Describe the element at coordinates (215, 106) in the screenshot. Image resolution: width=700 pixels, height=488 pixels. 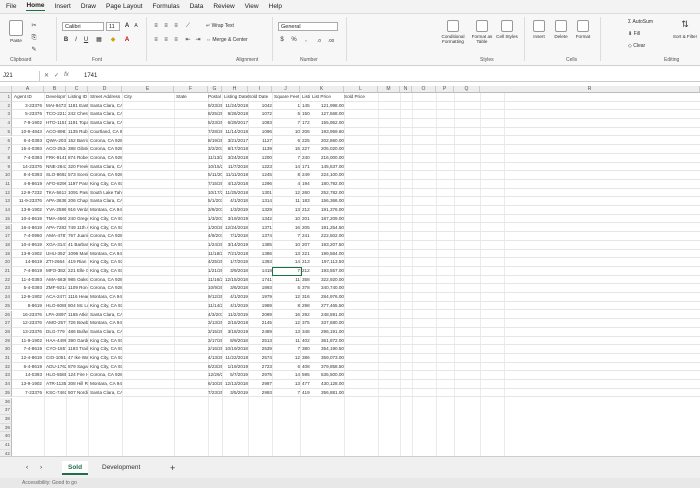
I see `table-cell: 9/23/2018` at that location.